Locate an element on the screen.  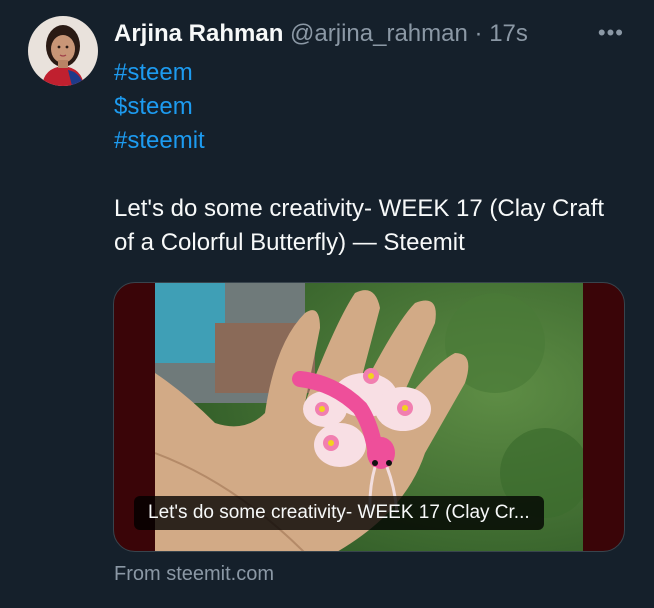
avatar-image is located at coordinates (63, 51).